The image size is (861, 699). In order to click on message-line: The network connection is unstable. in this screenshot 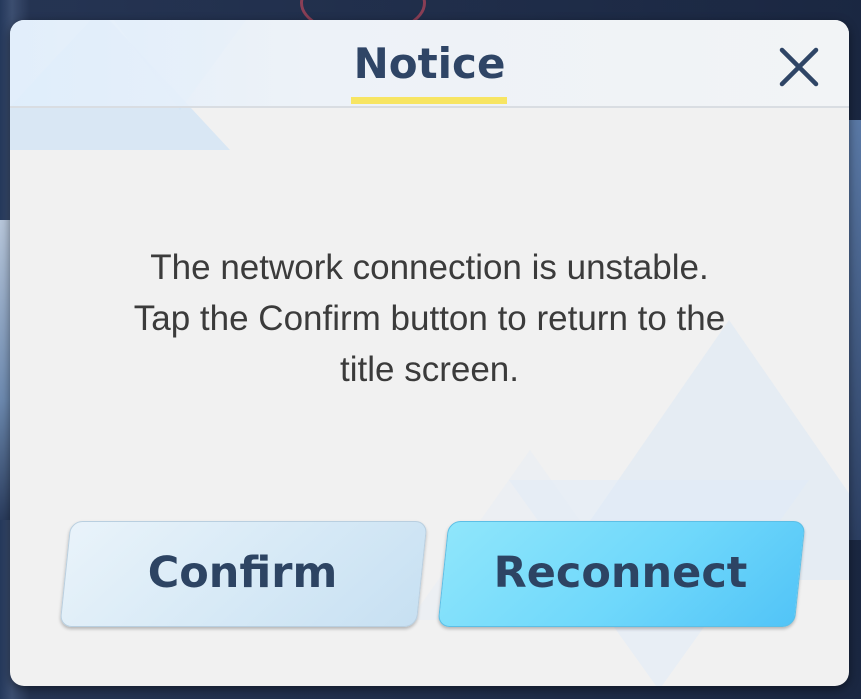, I will do `click(429, 267)`.